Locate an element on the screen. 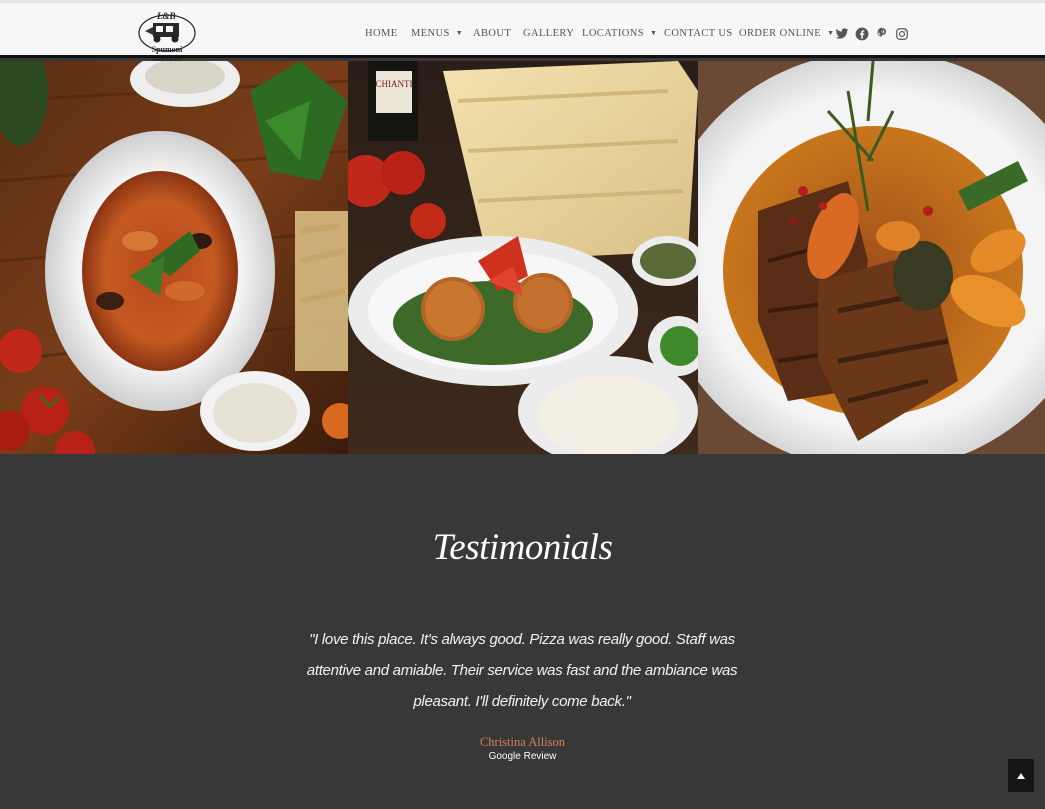 The height and width of the screenshot is (809, 1045). nav-item-about: ABOUT is located at coordinates (492, 33).